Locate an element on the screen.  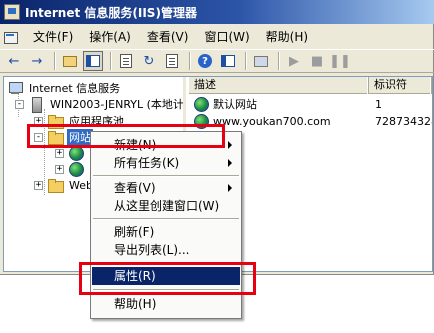
tree-node-web-extensions: + Web is located at coordinates (64, 185).